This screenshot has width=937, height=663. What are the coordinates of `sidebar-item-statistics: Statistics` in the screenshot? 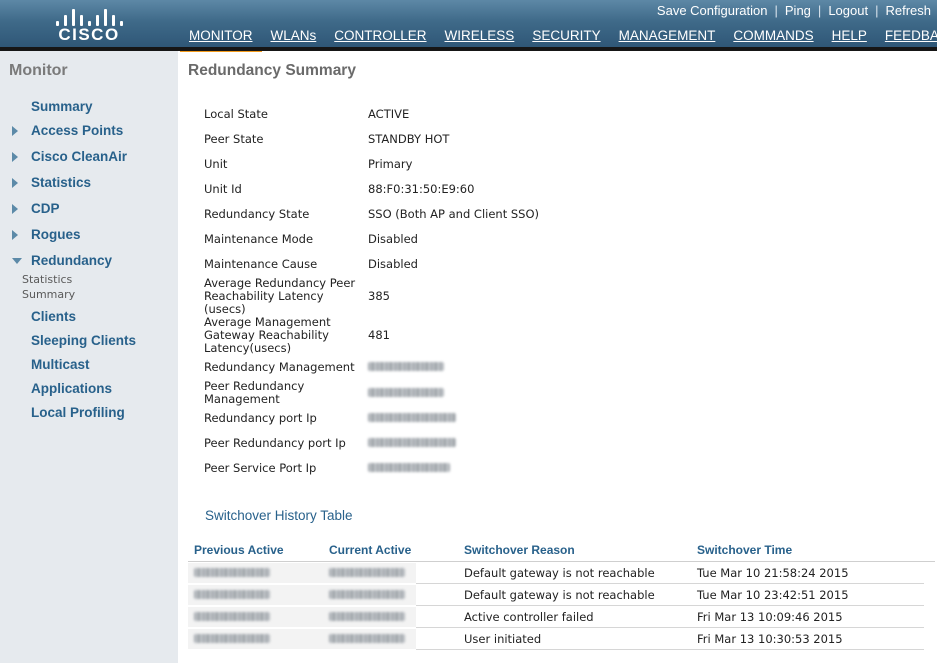 It's located at (61, 182).